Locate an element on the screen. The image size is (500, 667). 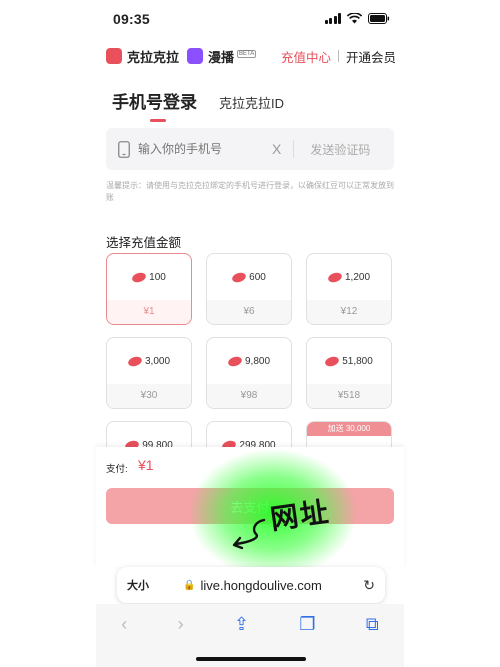
clear-icon: X is located at coordinates (276, 149).